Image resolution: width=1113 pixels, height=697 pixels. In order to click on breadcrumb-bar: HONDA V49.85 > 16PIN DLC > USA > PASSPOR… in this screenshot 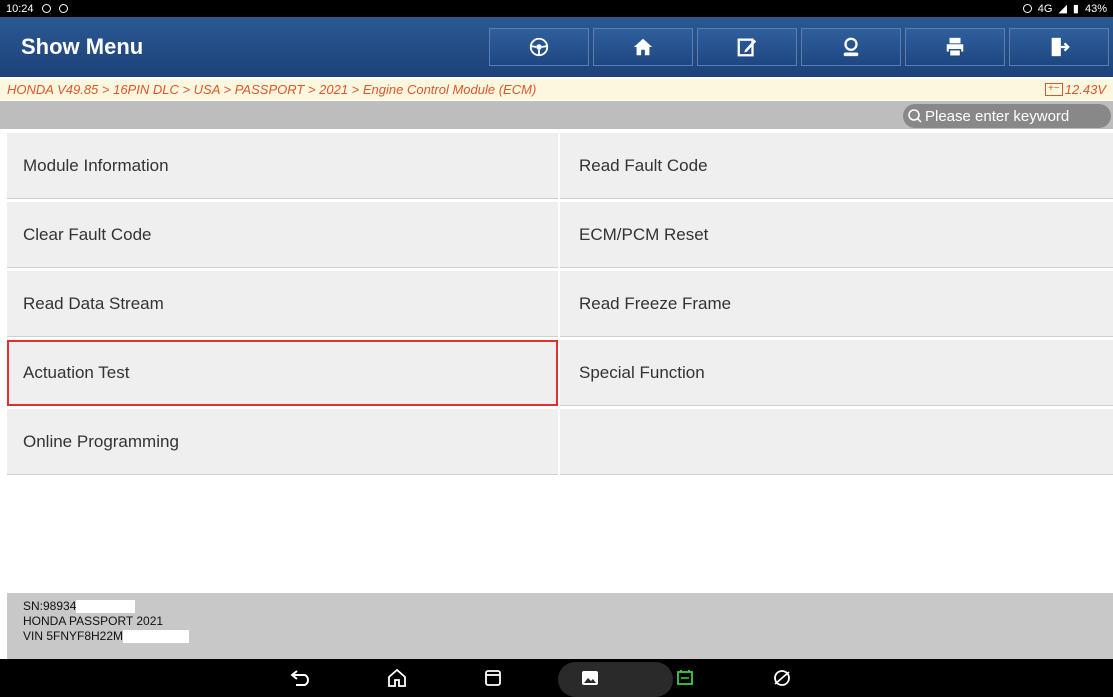, I will do `click(556, 89)`.